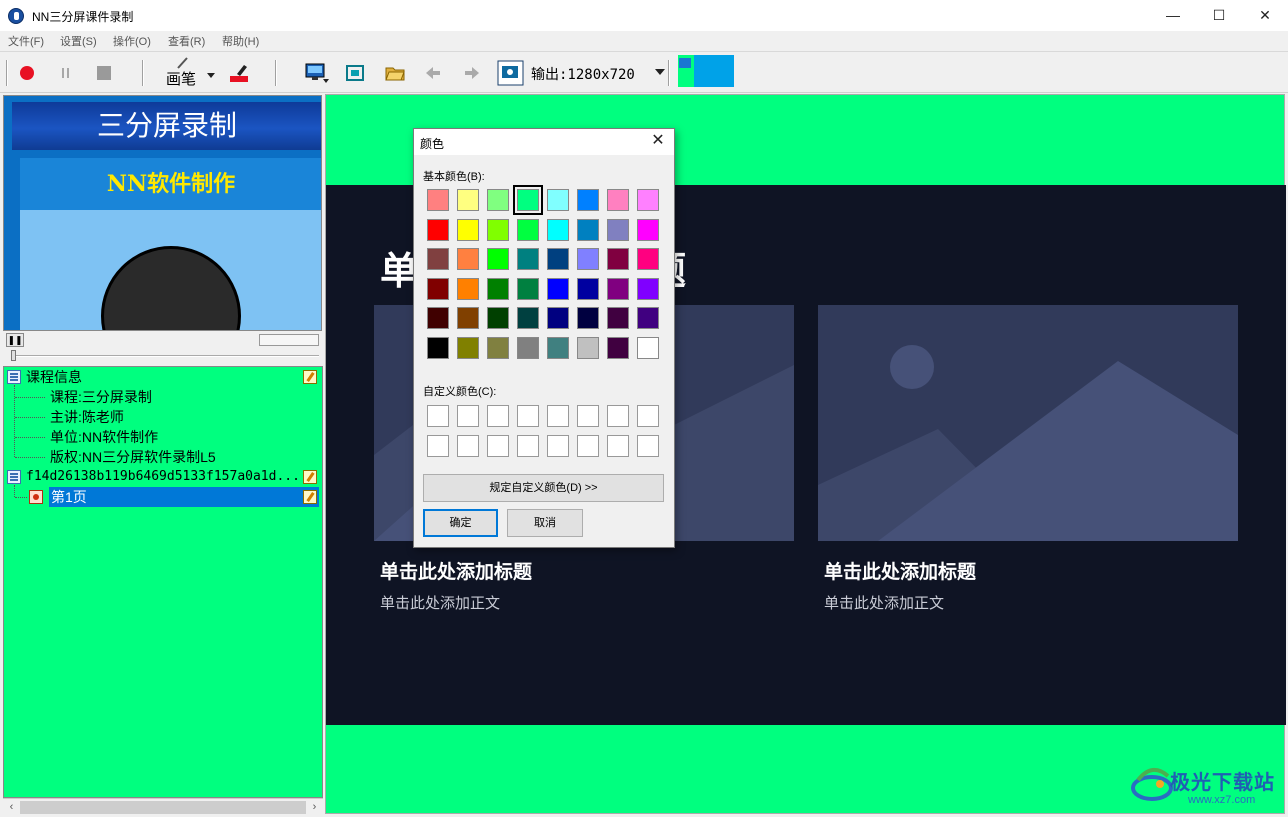 Image resolution: width=1288 pixels, height=817 pixels. Describe the element at coordinates (472, 73) in the screenshot. I see `next-button` at that location.